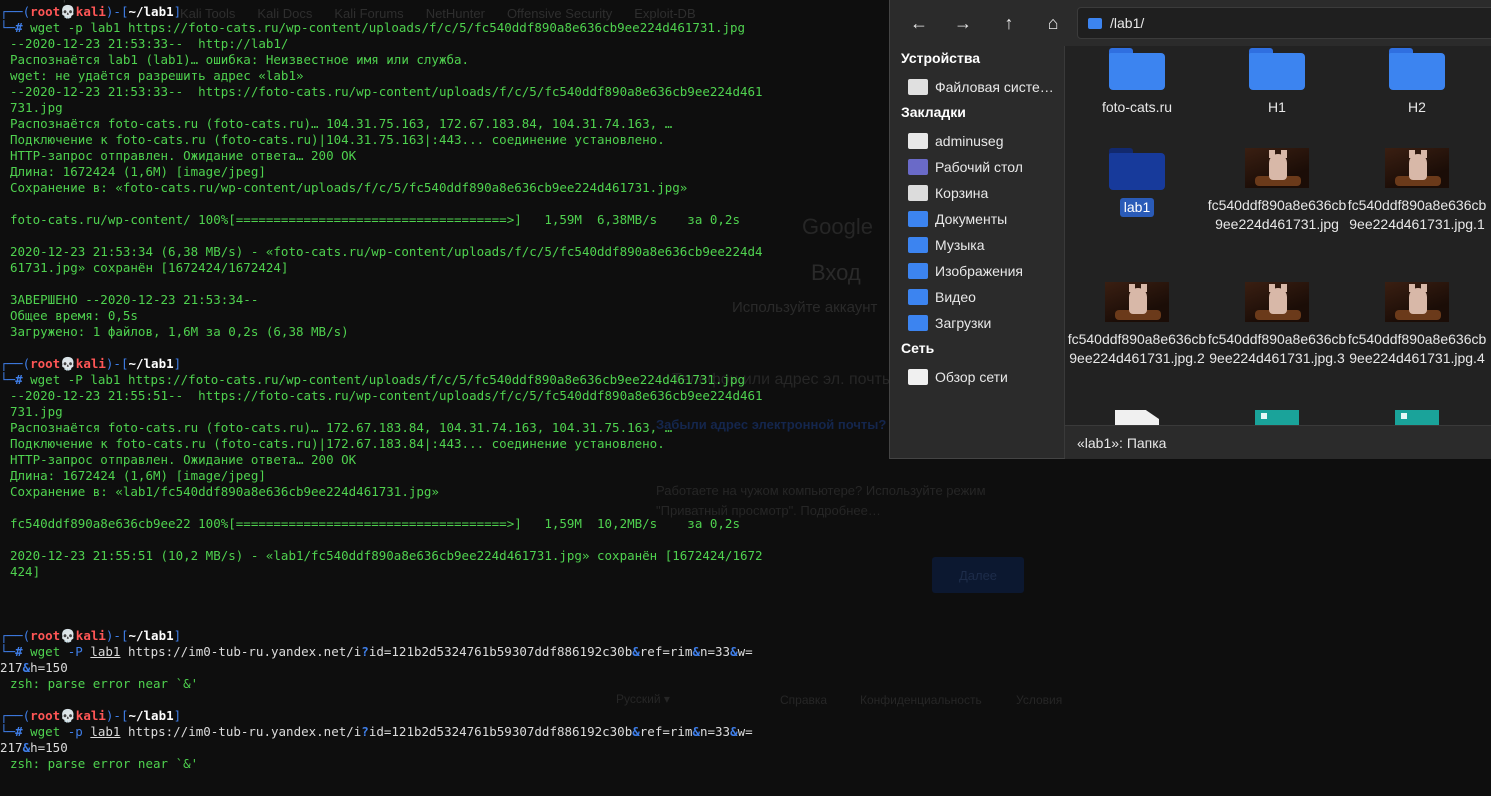 This screenshot has width=1491, height=796. Describe the element at coordinates (955, 297) in the screenshot. I see `sidebar-item-label: Видео` at that location.